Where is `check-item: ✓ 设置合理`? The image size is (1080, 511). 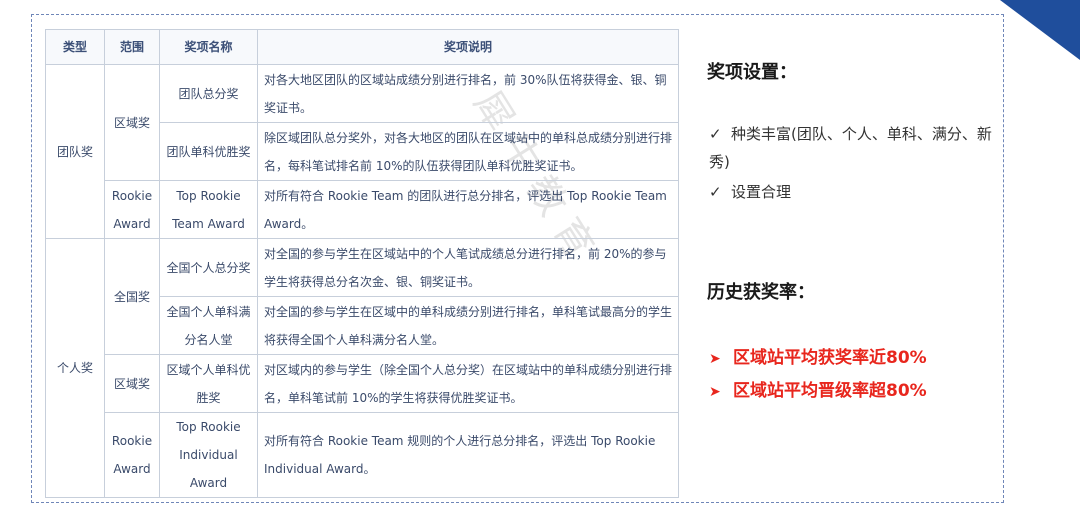
check-item: ✓ 设置合理 is located at coordinates (854, 192).